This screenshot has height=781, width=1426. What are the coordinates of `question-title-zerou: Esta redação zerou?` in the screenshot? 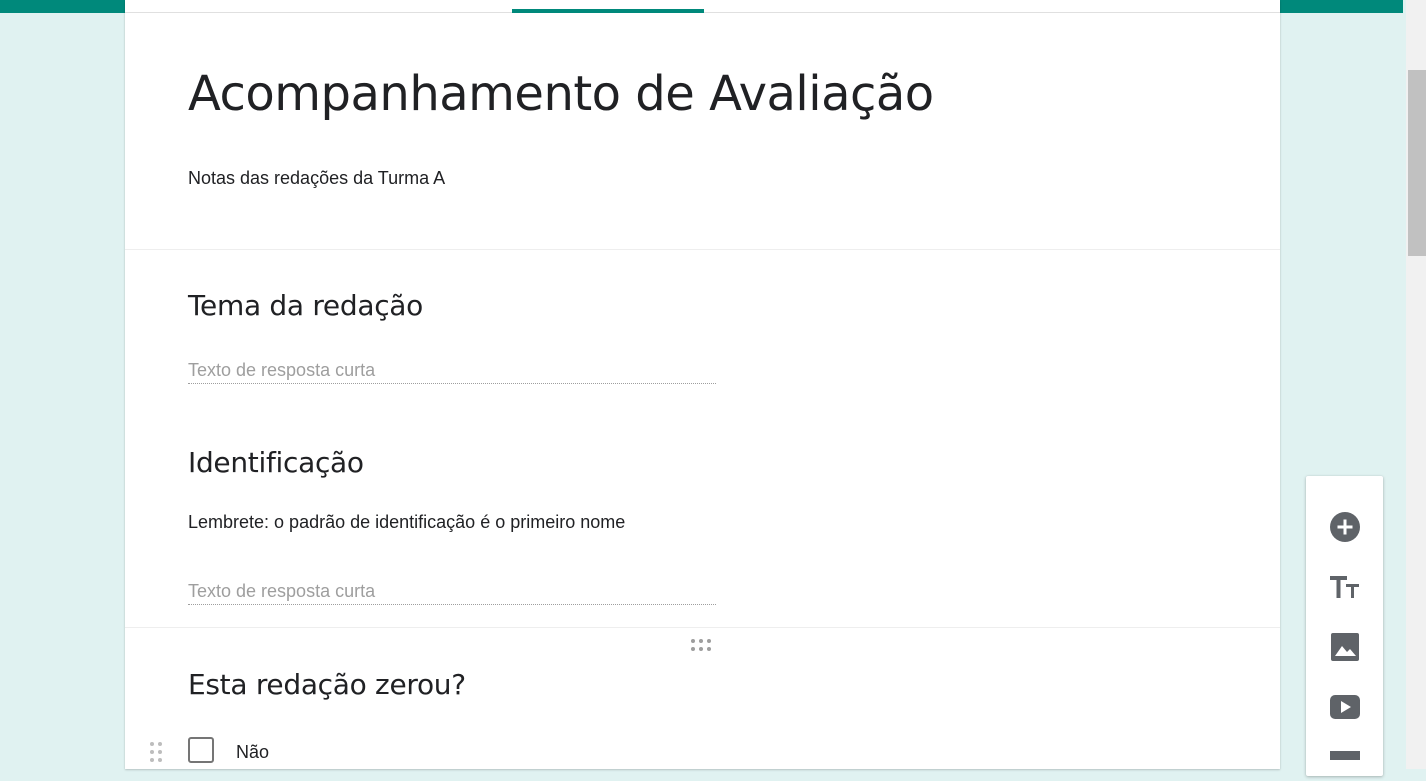 It's located at (327, 684).